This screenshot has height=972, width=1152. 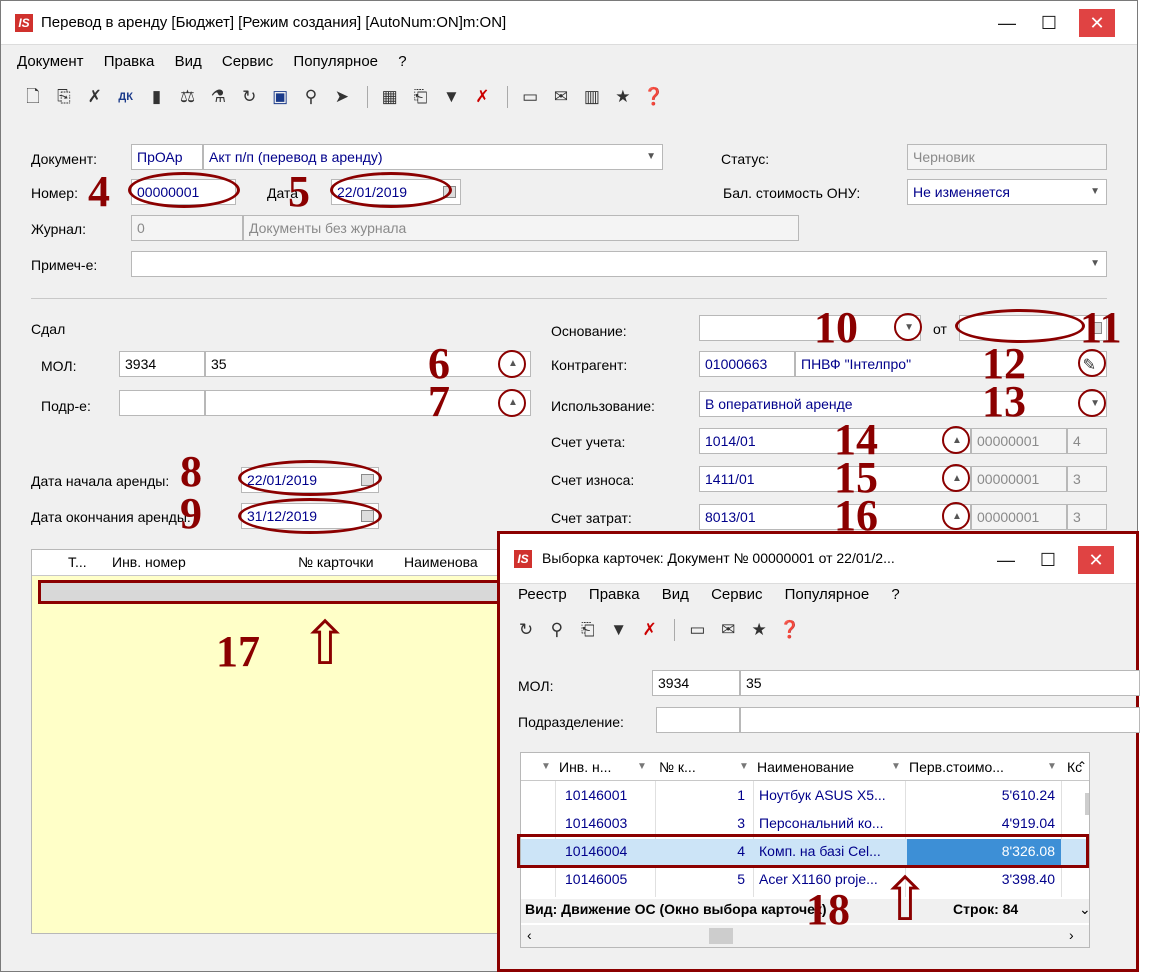 I want to click on find-icon: ⚲, so click(x=311, y=97).